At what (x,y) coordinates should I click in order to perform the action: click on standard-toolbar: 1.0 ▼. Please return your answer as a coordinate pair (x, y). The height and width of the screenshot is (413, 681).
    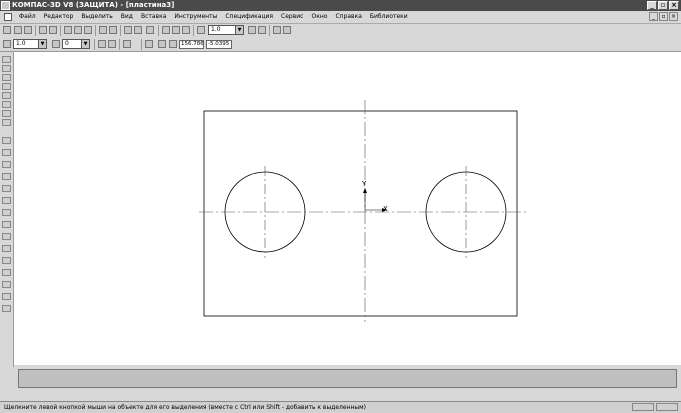
    Looking at the image, I should click on (340, 30).